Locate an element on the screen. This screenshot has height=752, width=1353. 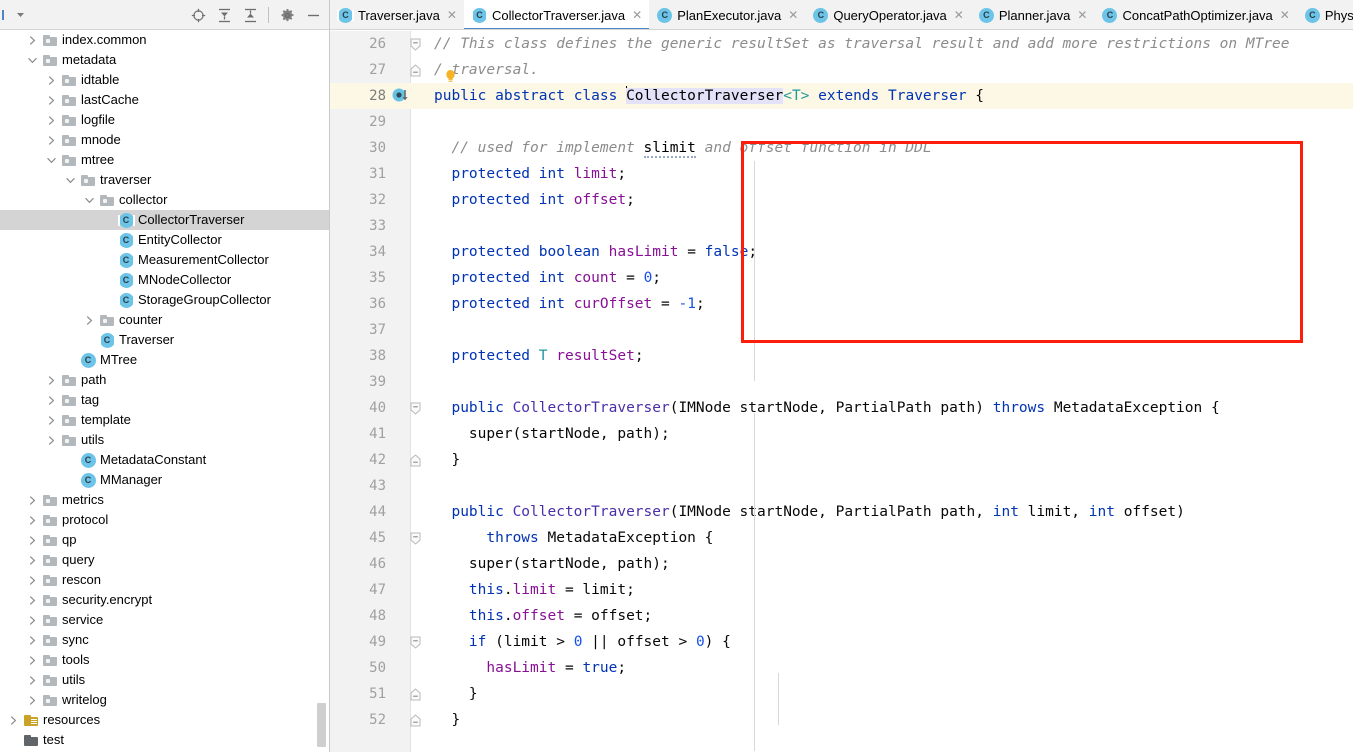
code-line-35: 35 protected int count = 0; is located at coordinates (841, 278).